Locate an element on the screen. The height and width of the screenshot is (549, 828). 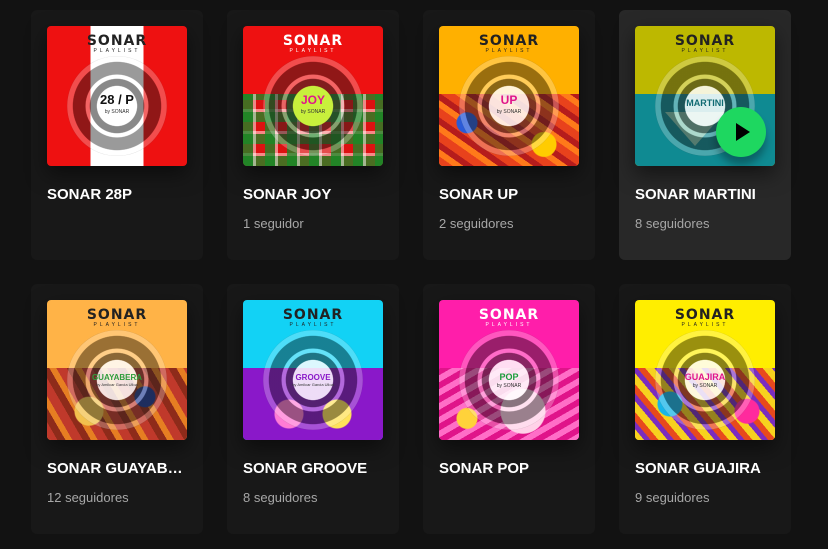
vinyl-disc: UP by SONAR is located at coordinates (509, 106).